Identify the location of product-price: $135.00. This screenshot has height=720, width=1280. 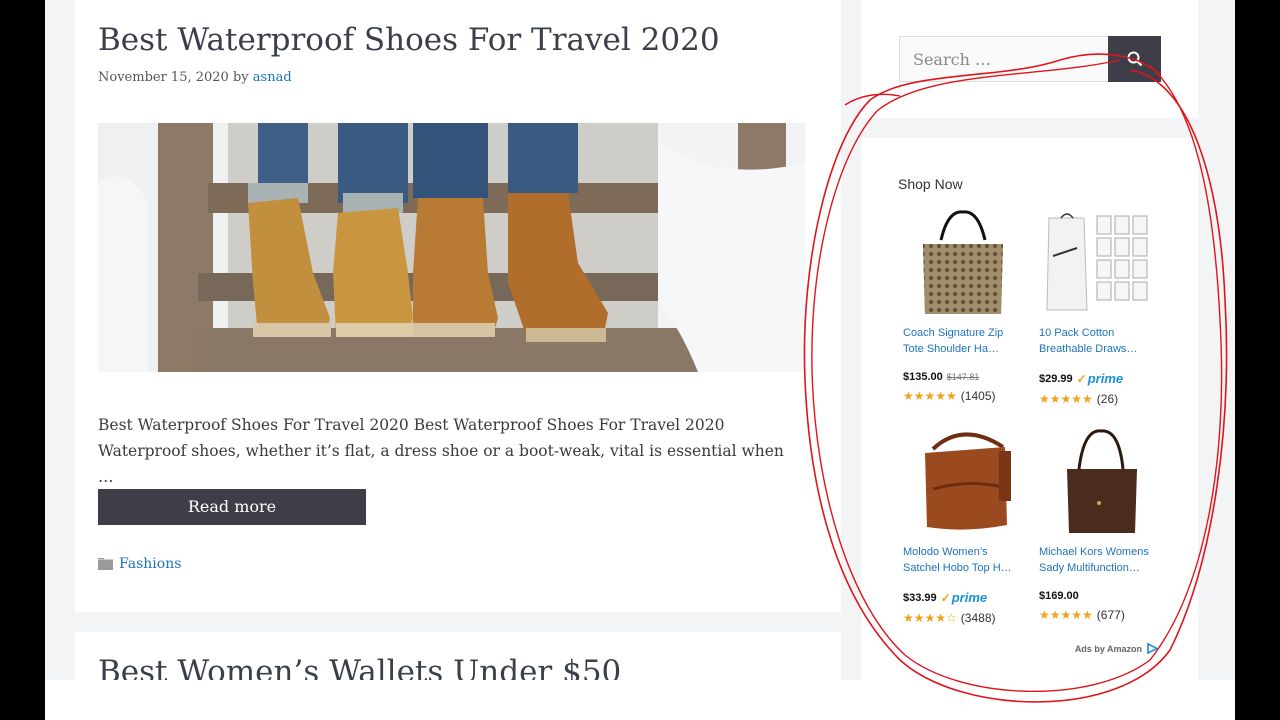
(923, 377).